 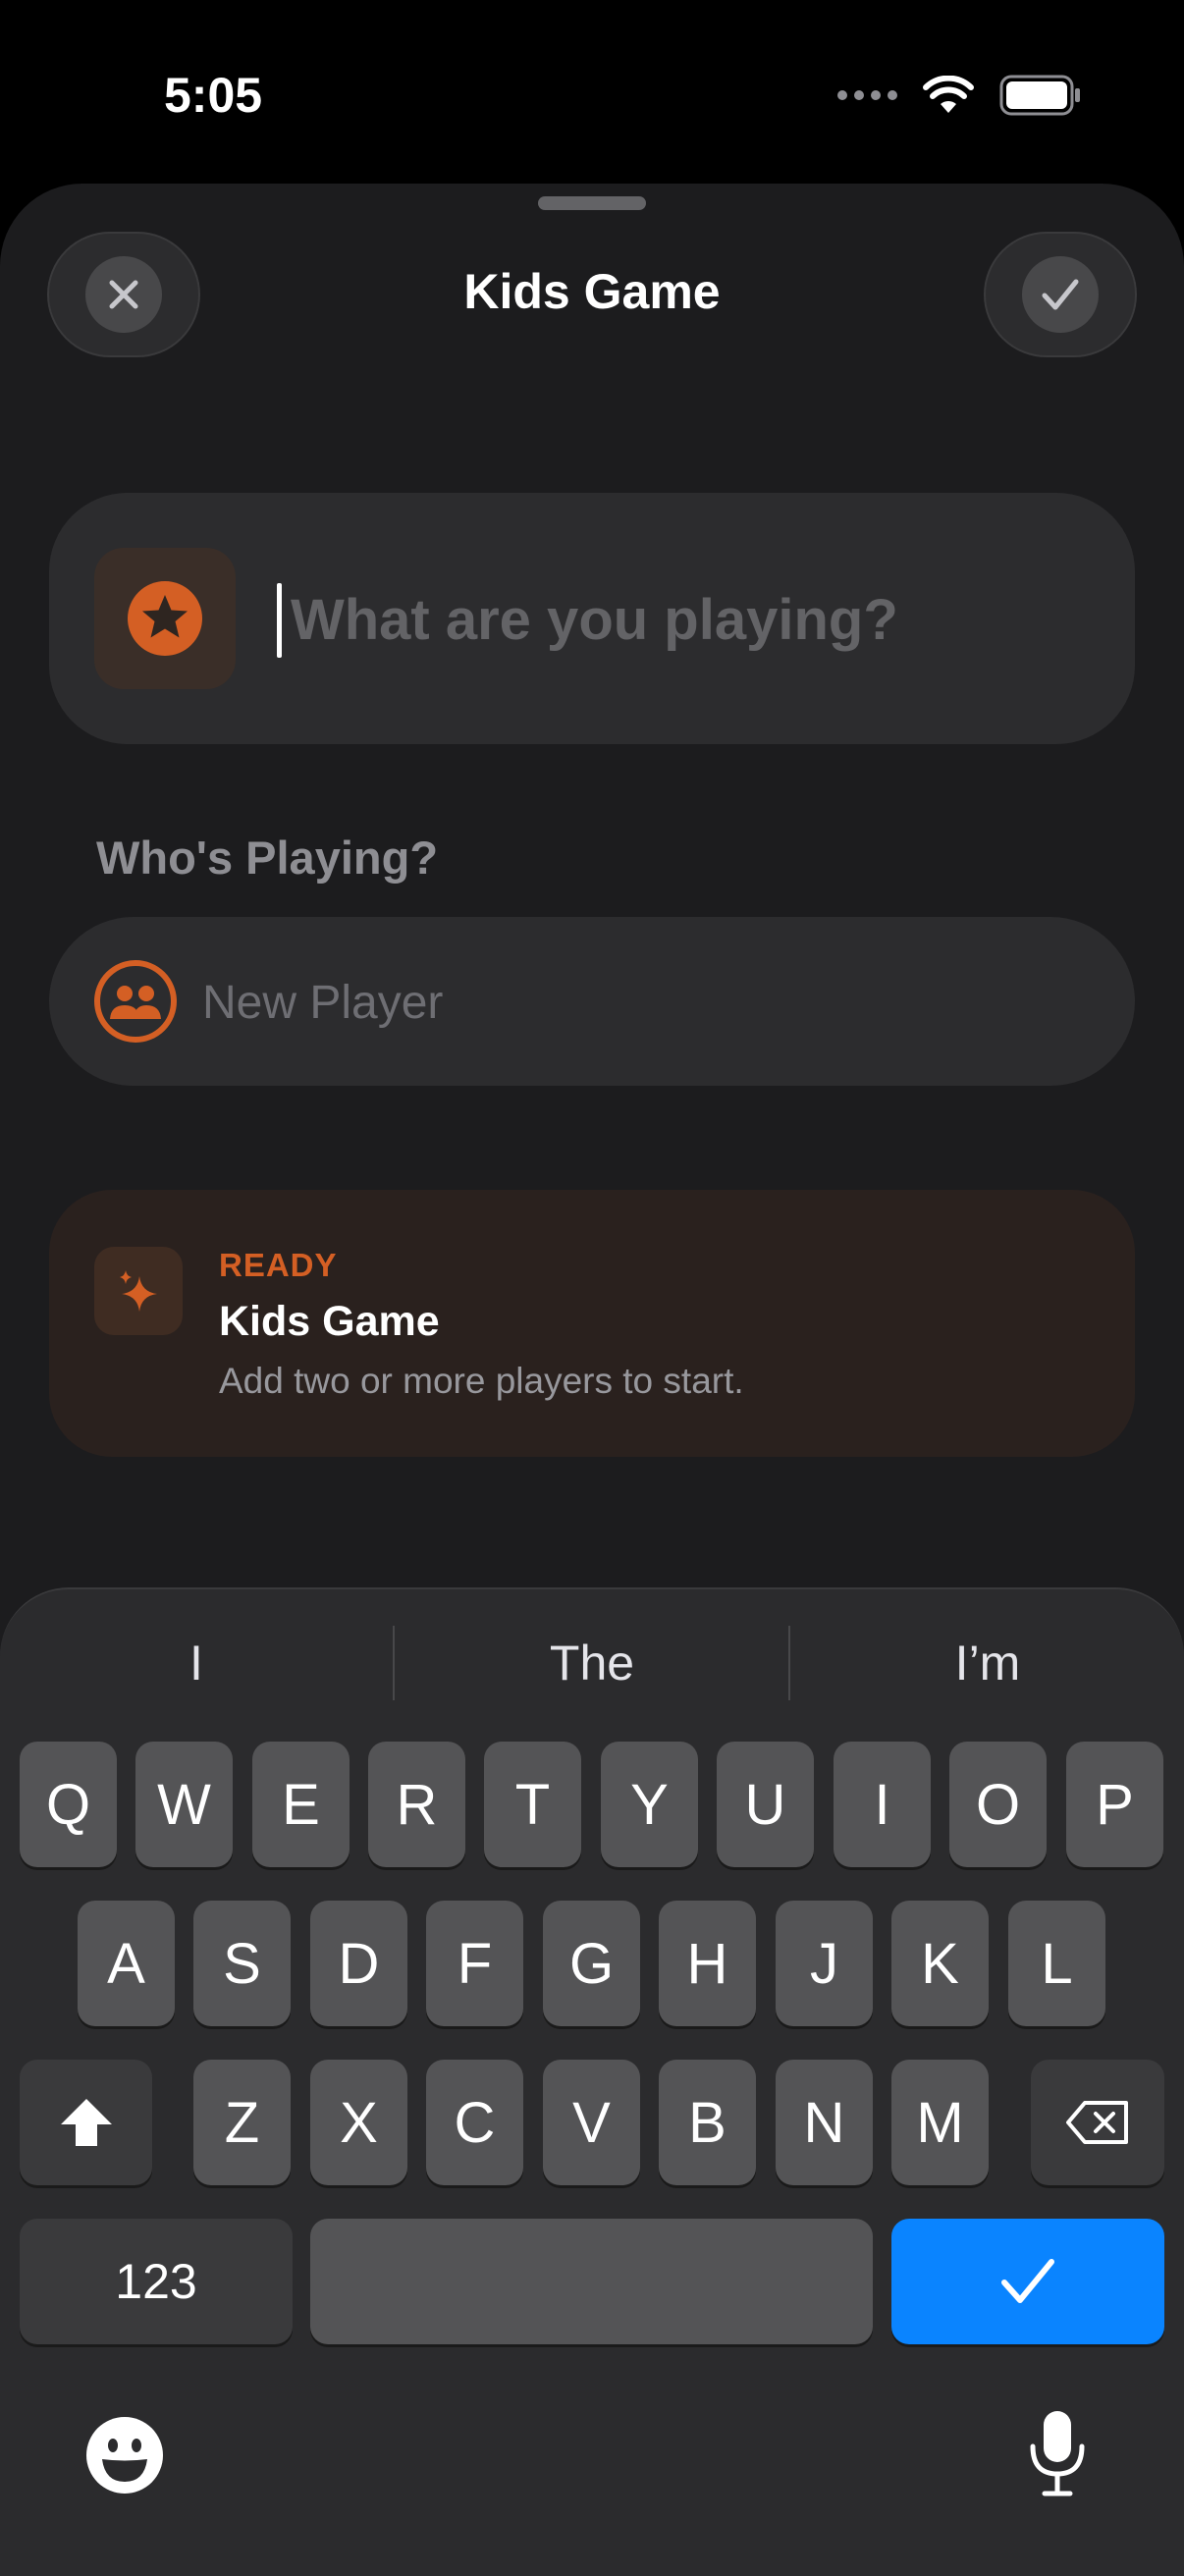 What do you see at coordinates (707, 1963) in the screenshot?
I see `key-h: H` at bounding box center [707, 1963].